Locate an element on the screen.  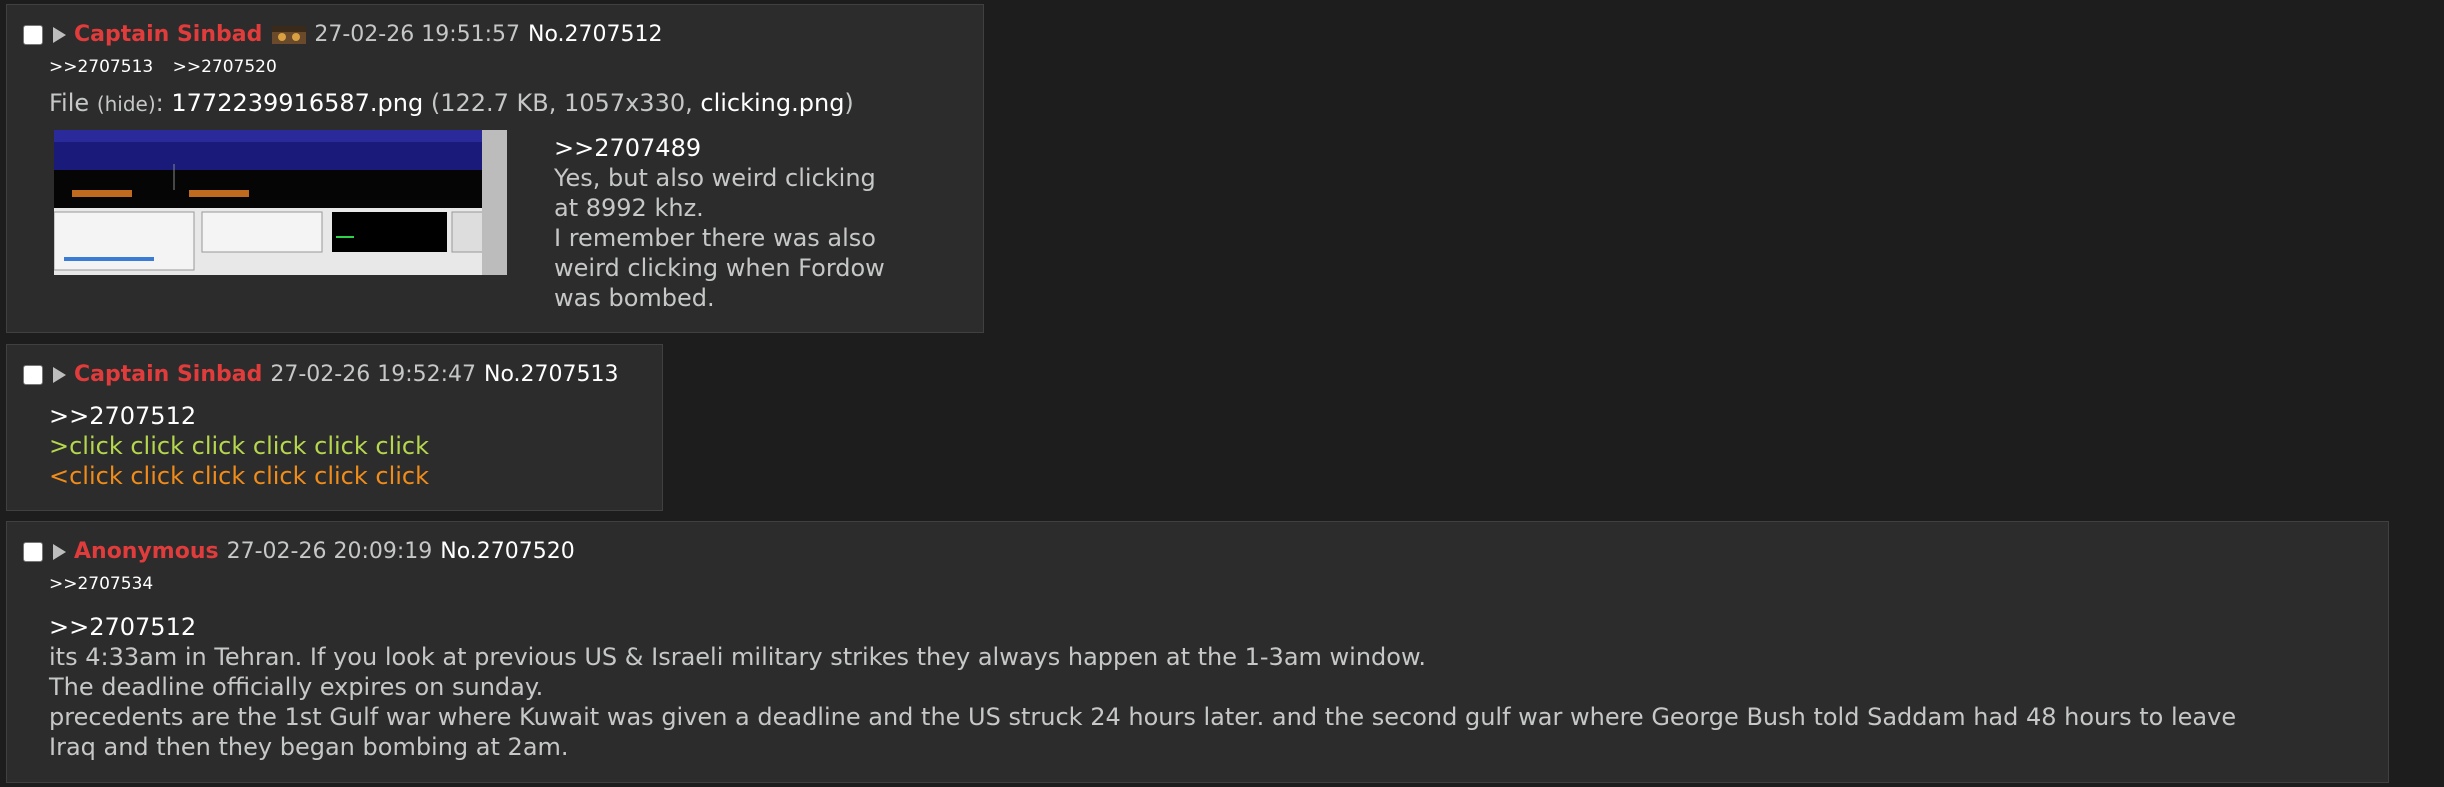
file-thumbnail is located at coordinates (280, 202).